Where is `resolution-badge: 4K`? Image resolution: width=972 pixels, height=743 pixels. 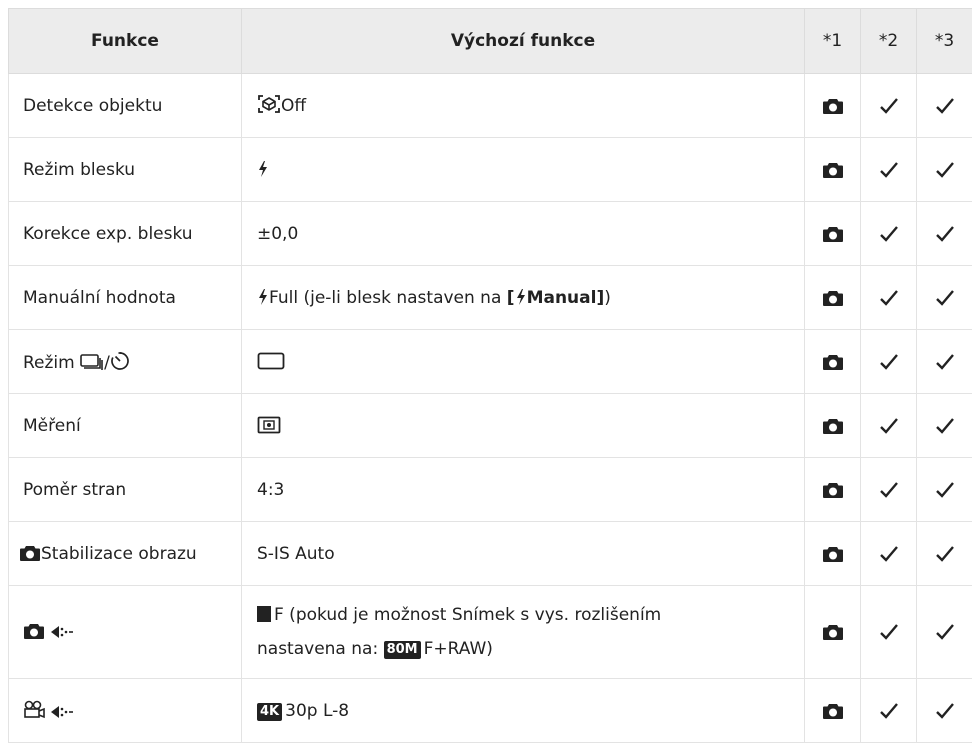 resolution-badge: 4K is located at coordinates (269, 712).